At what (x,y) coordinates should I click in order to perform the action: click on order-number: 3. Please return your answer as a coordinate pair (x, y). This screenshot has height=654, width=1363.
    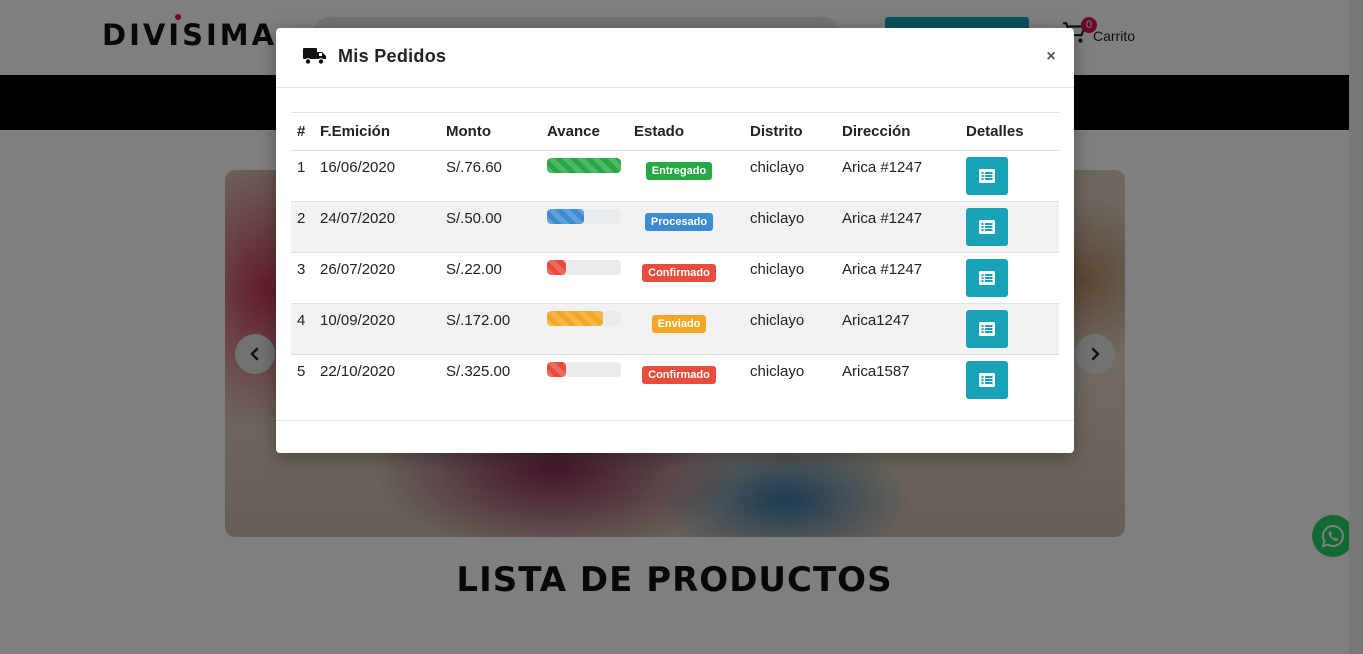
    Looking at the image, I should click on (301, 269).